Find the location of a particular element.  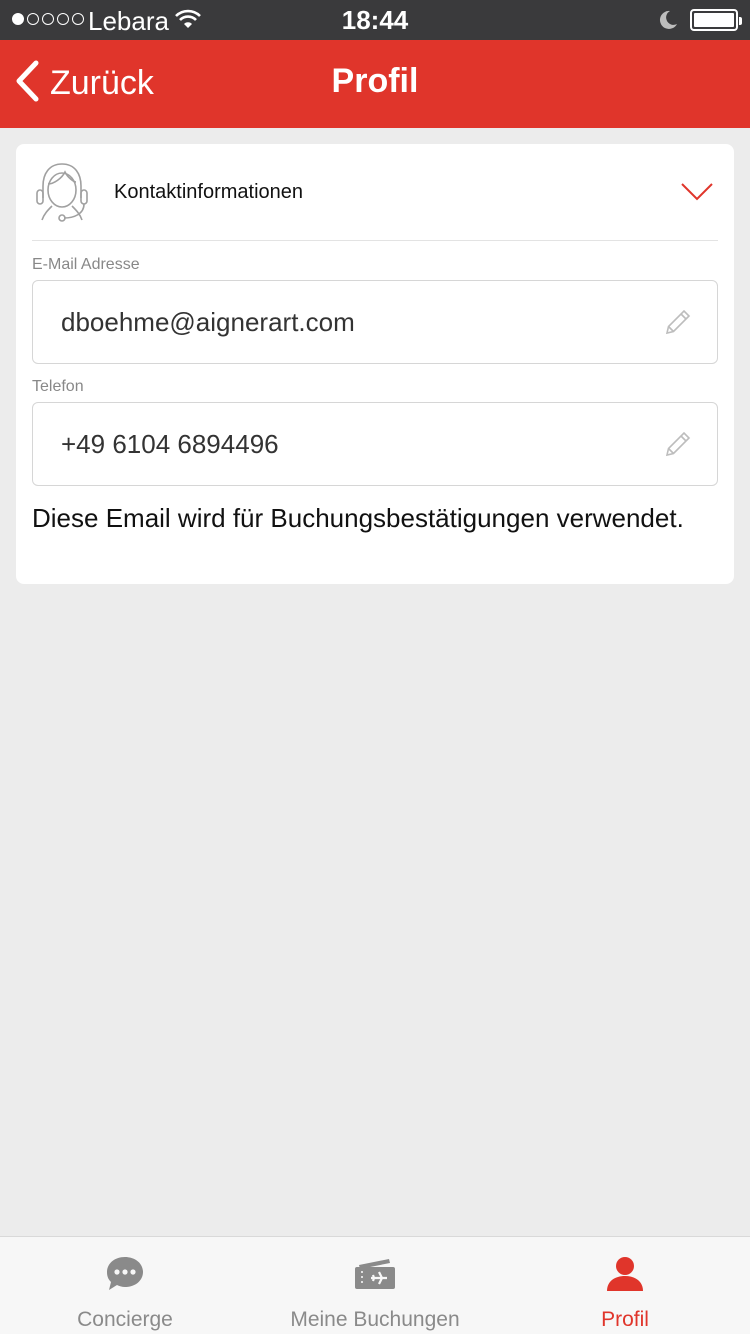

battery-icon is located at coordinates (716, 20).